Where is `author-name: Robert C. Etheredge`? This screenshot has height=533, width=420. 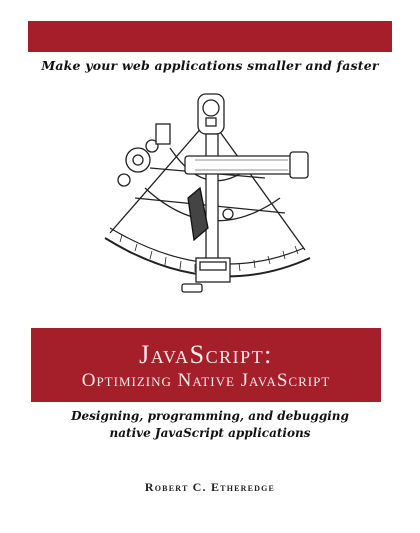 author-name: Robert C. Etheredge is located at coordinates (210, 487).